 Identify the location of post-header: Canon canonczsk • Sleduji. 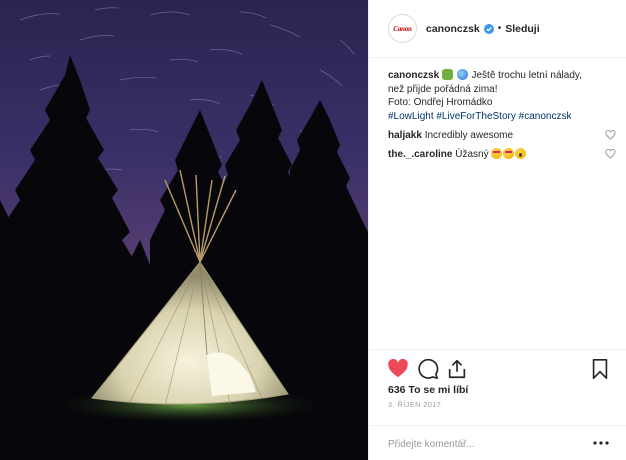
(497, 29).